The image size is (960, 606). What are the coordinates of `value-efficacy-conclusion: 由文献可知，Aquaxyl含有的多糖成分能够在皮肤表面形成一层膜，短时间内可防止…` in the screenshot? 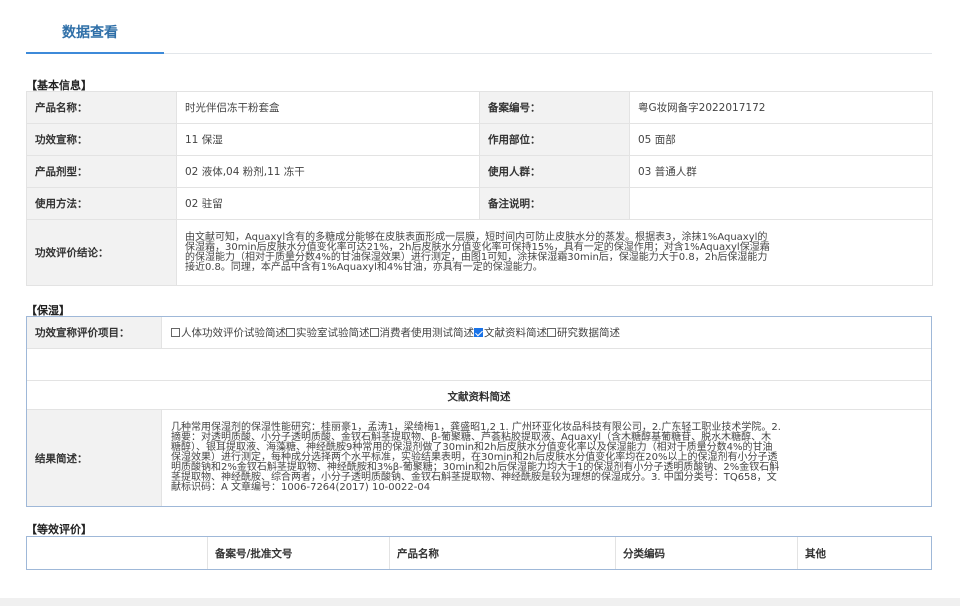 It's located at (554, 252).